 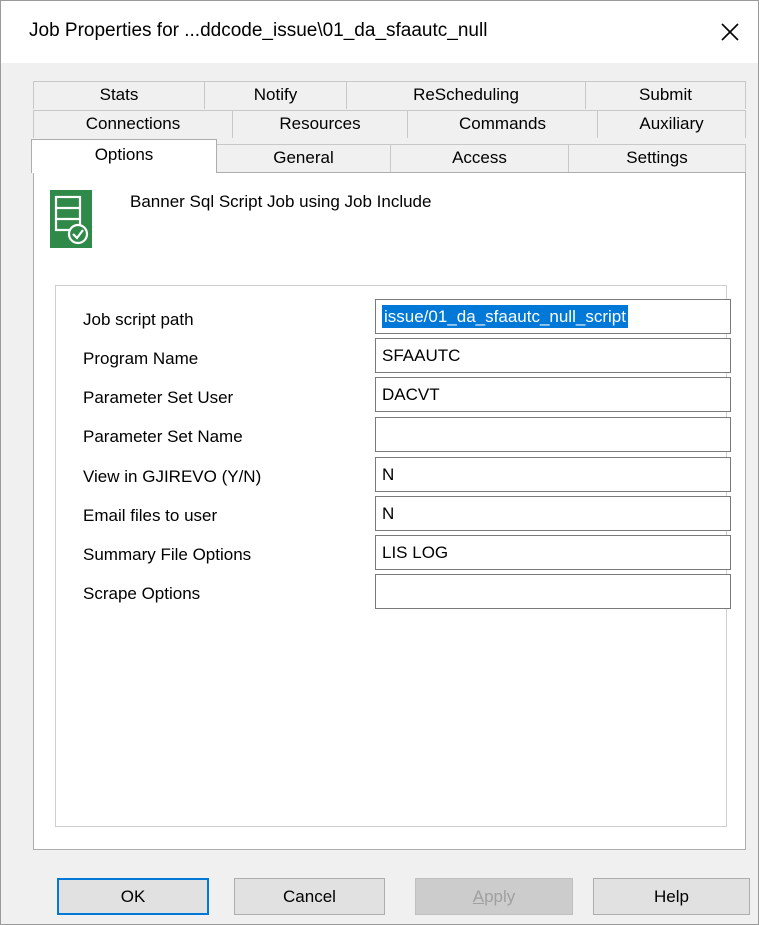 I want to click on tab-resources: Resources, so click(x=320, y=124).